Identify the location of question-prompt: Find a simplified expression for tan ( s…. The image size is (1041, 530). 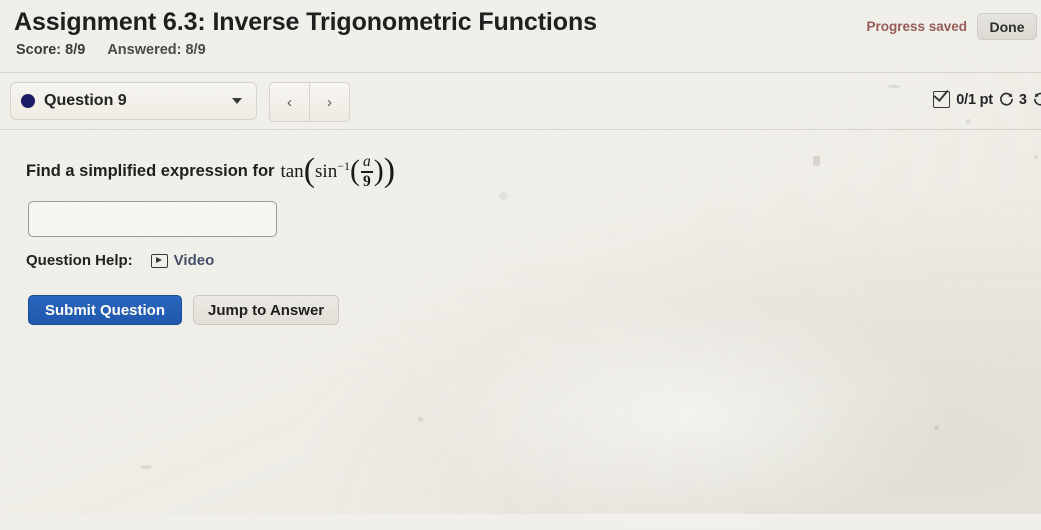
(211, 171).